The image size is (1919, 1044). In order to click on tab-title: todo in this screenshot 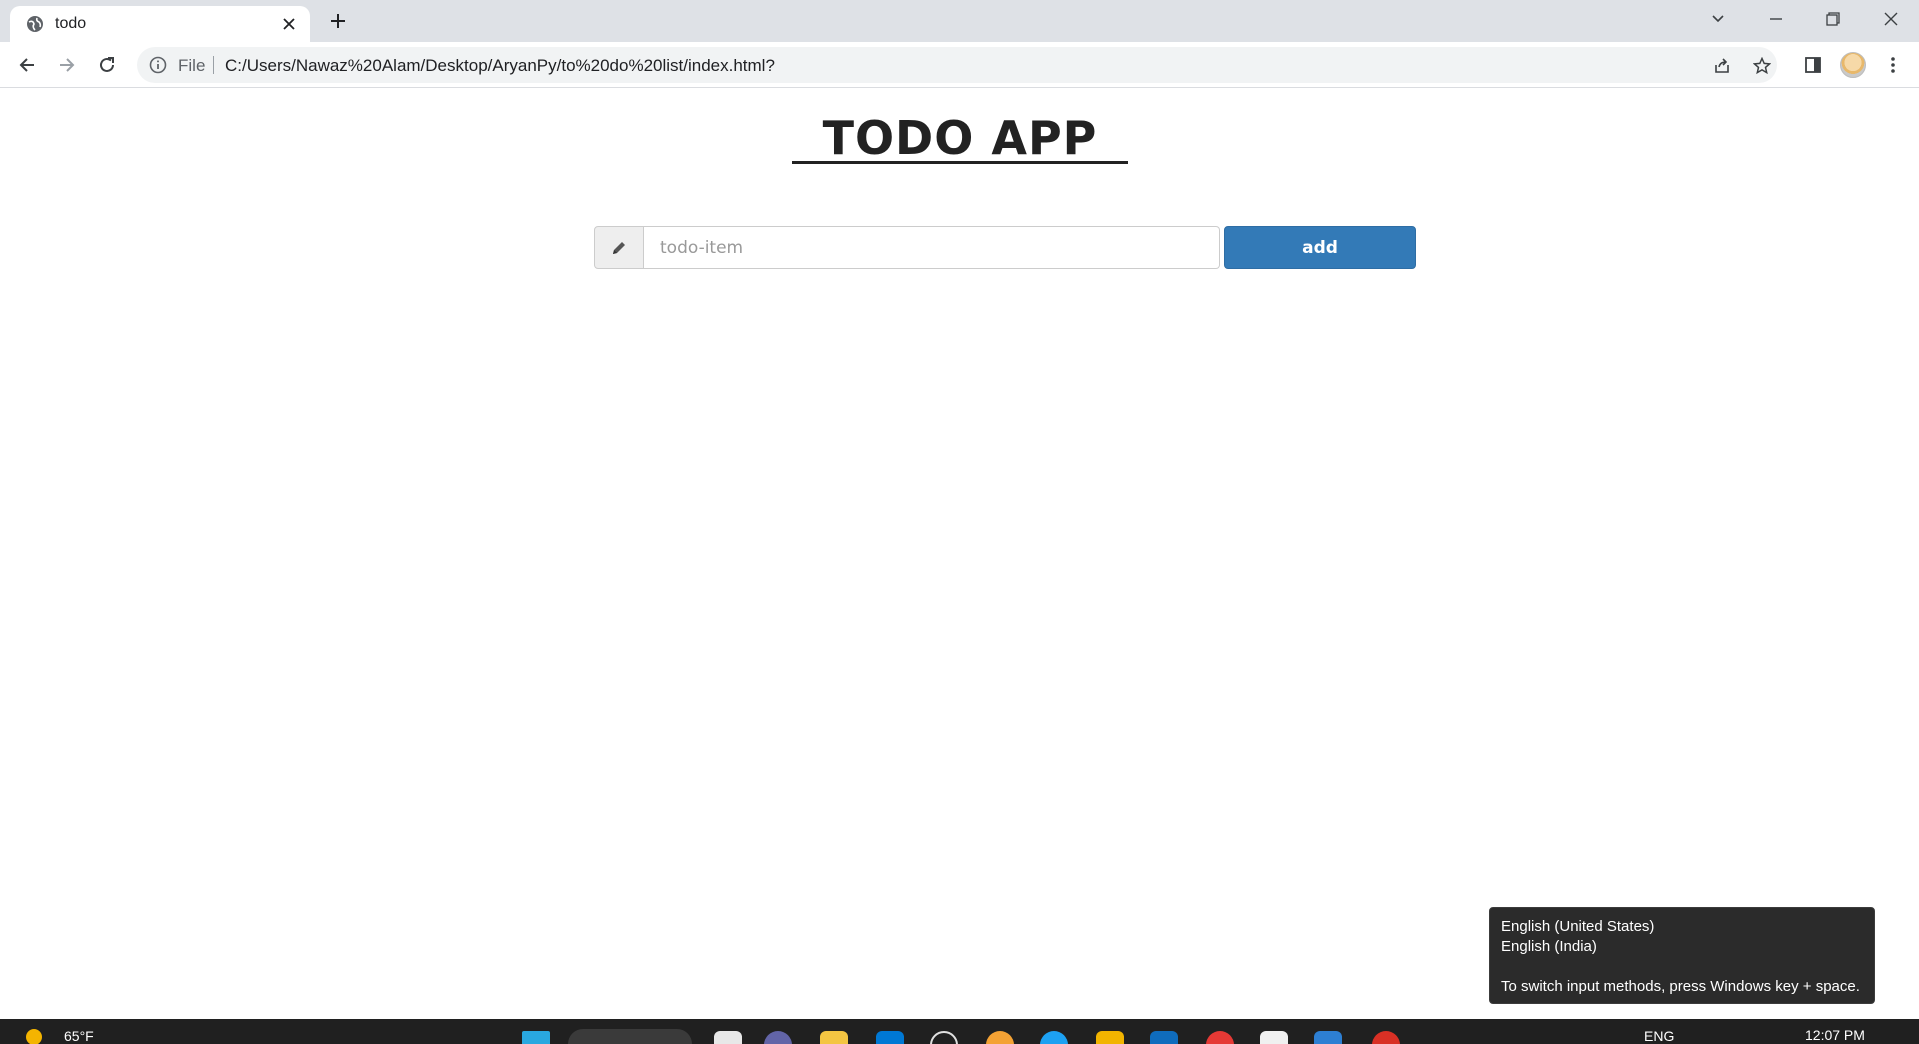, I will do `click(71, 23)`.